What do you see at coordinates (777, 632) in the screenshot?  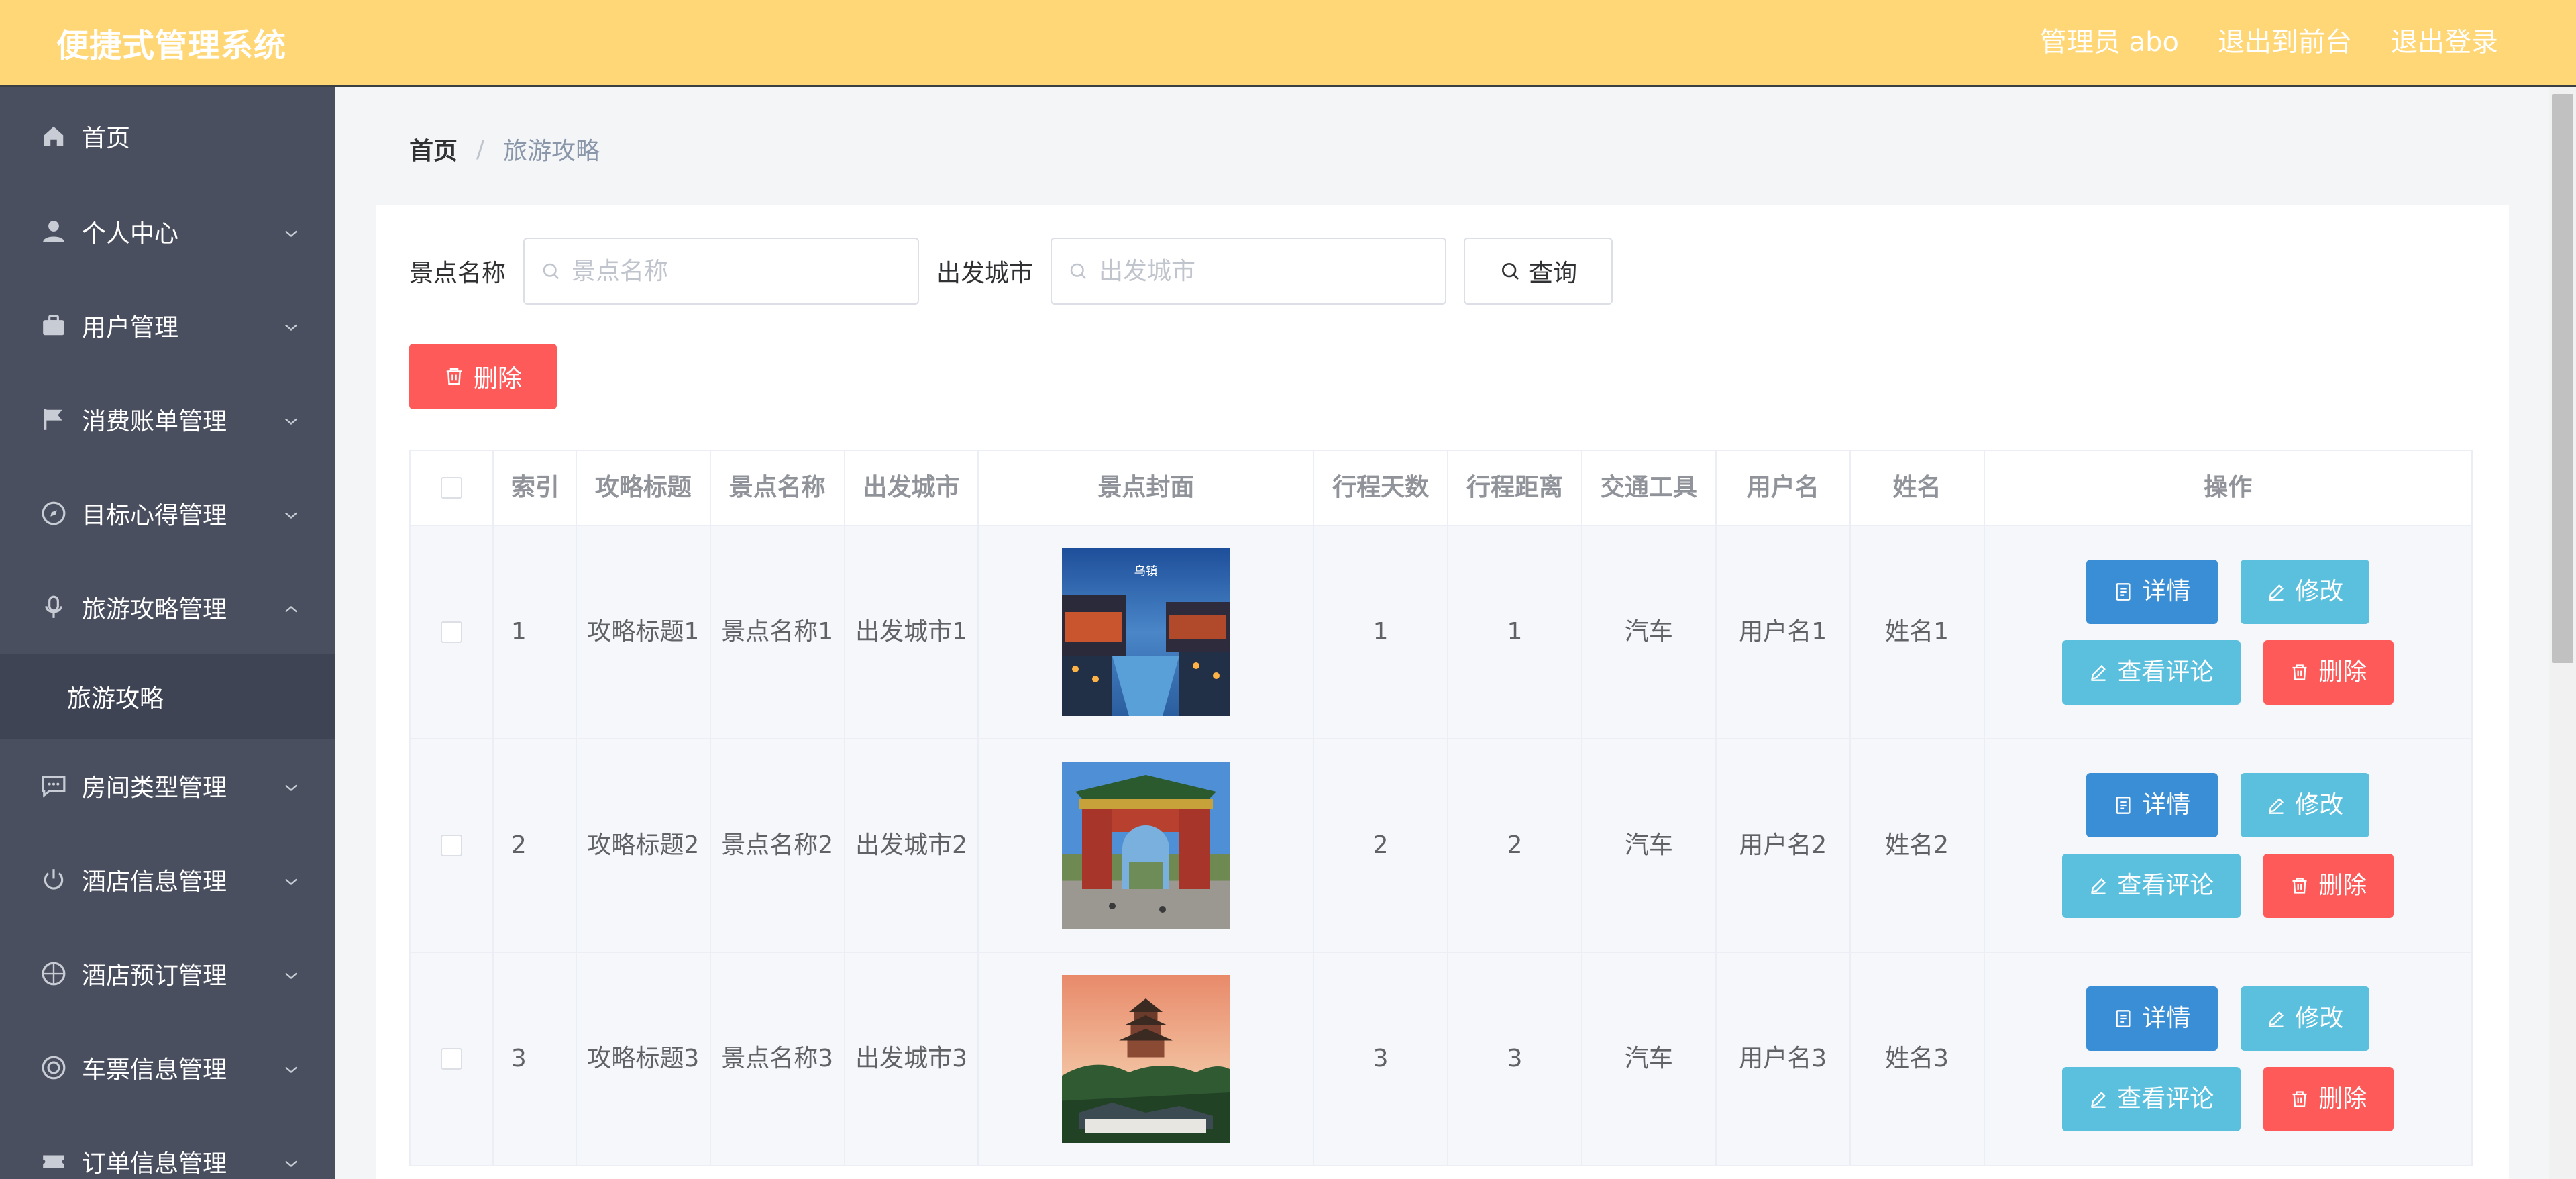 I see `scenic-name-cell: 景点名称1` at bounding box center [777, 632].